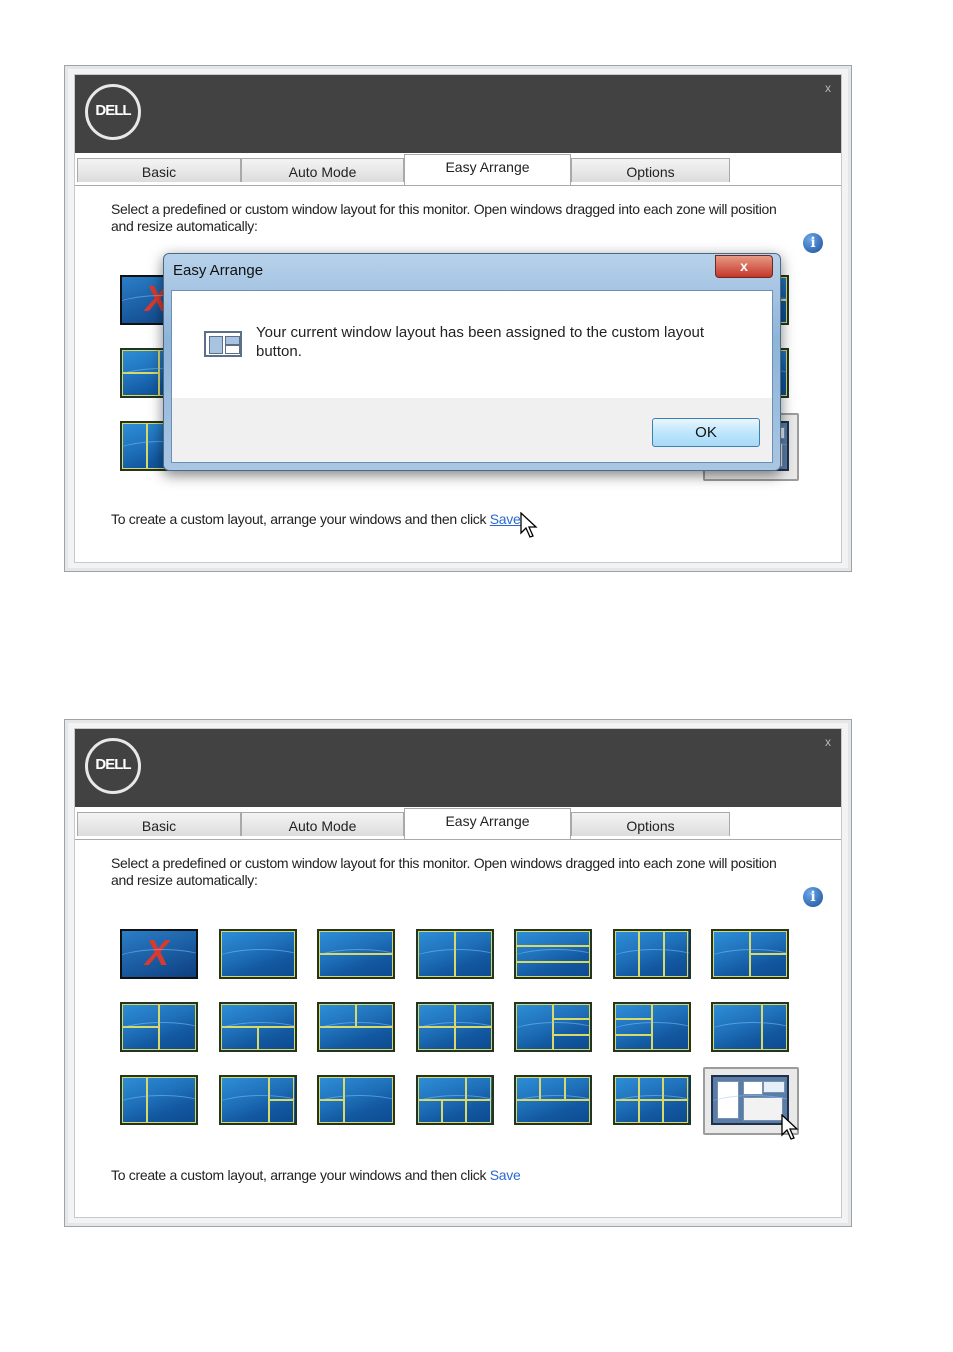 The height and width of the screenshot is (1352, 953). What do you see at coordinates (159, 170) in the screenshot?
I see `tab-basic: Basic` at bounding box center [159, 170].